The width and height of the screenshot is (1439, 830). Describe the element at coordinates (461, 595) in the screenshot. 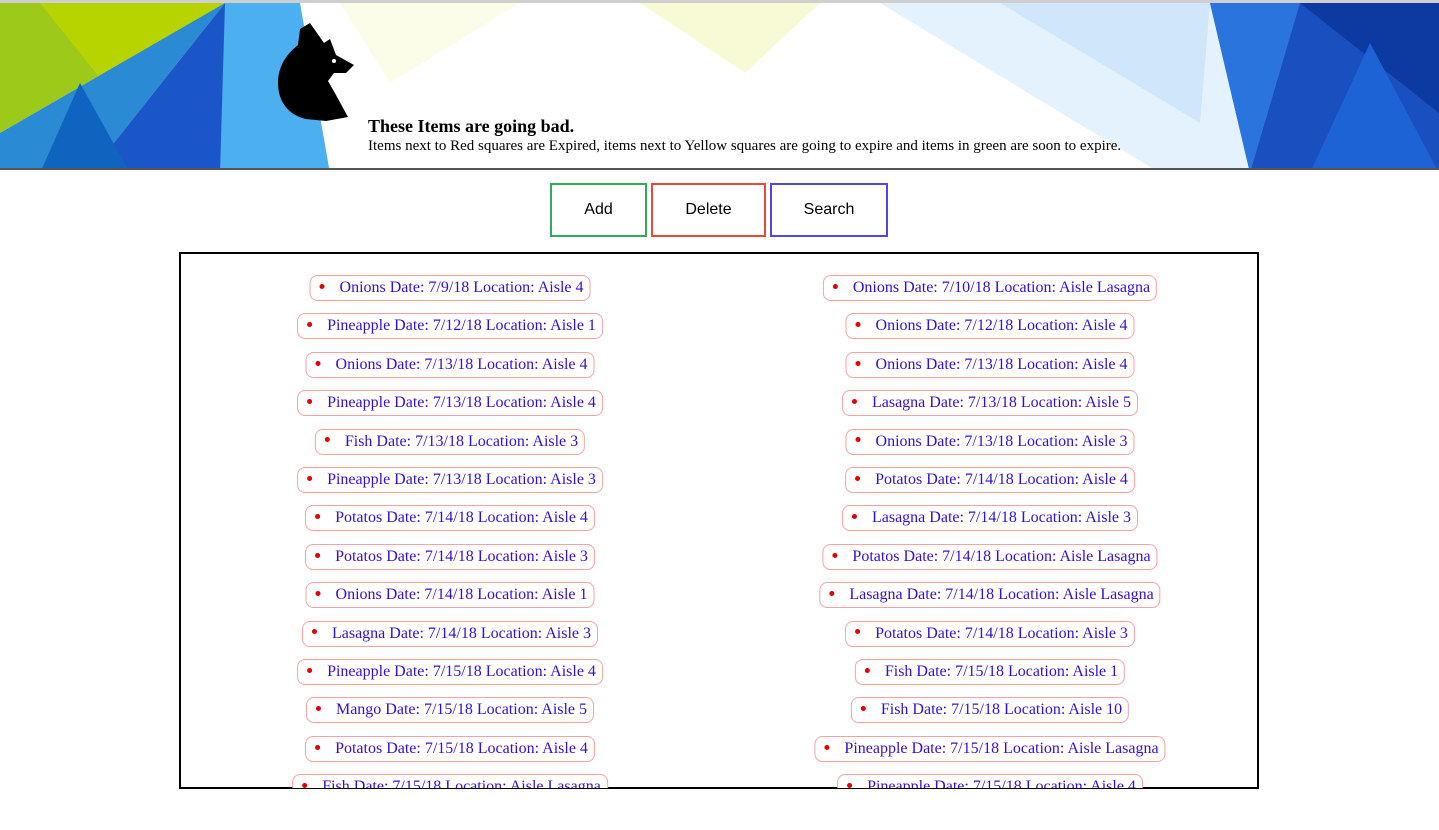

I see `list-item-label: Onions Date: 7/14/18 Location: Aisle 1` at that location.